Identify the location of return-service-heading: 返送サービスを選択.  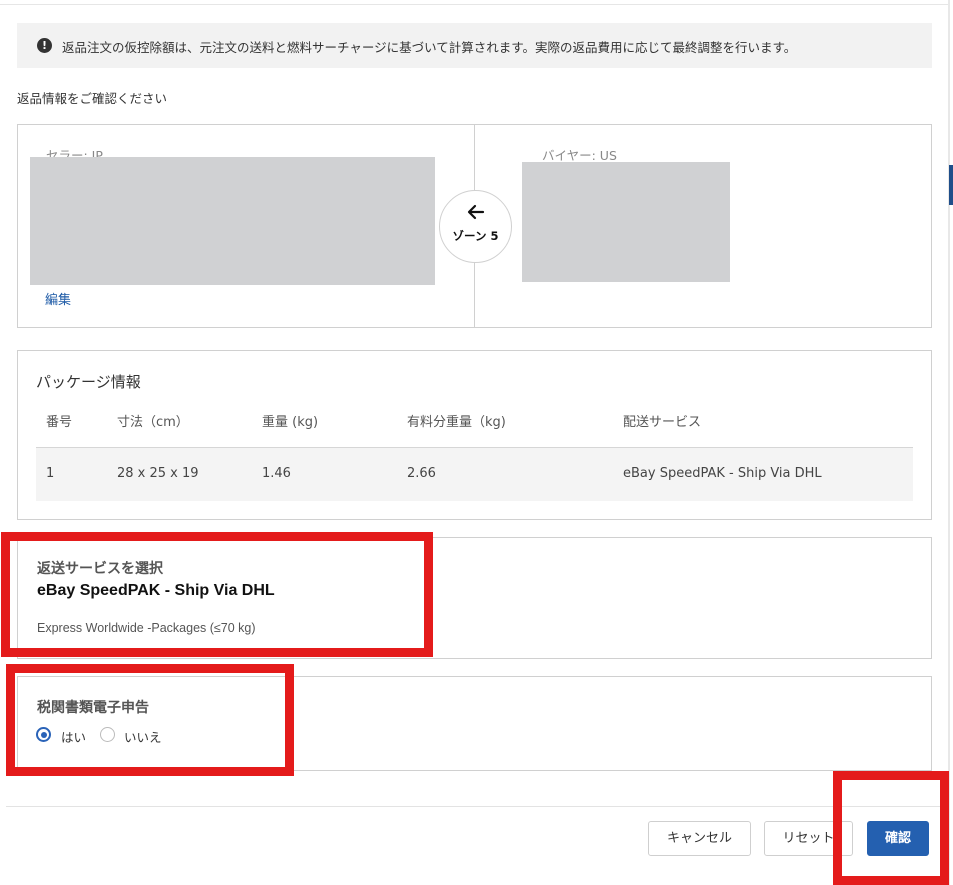
(100, 569).